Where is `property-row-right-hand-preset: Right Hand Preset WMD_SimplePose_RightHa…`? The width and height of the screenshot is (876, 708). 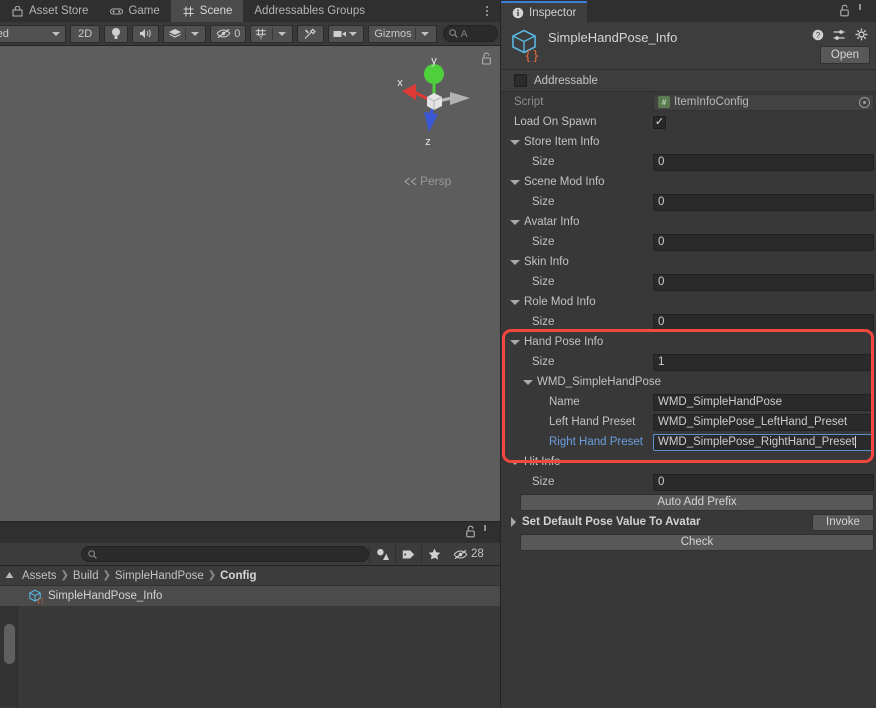
property-row-right-hand-preset: Right Hand Preset WMD_SimplePose_RightHa… is located at coordinates (688, 442).